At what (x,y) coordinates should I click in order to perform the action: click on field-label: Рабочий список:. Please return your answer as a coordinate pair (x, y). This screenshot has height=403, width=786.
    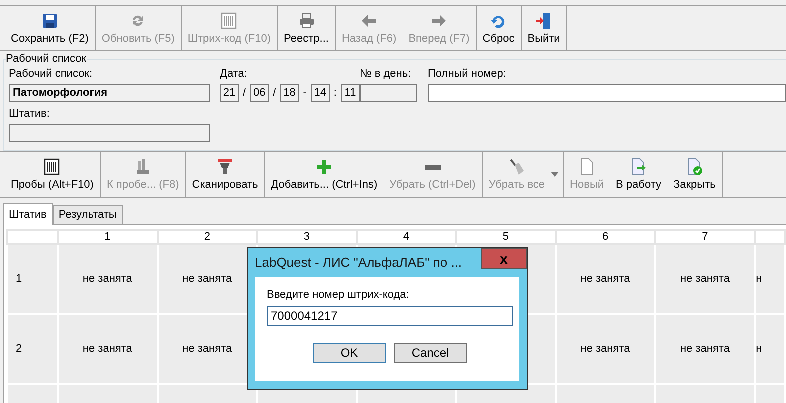
    Looking at the image, I should click on (51, 74).